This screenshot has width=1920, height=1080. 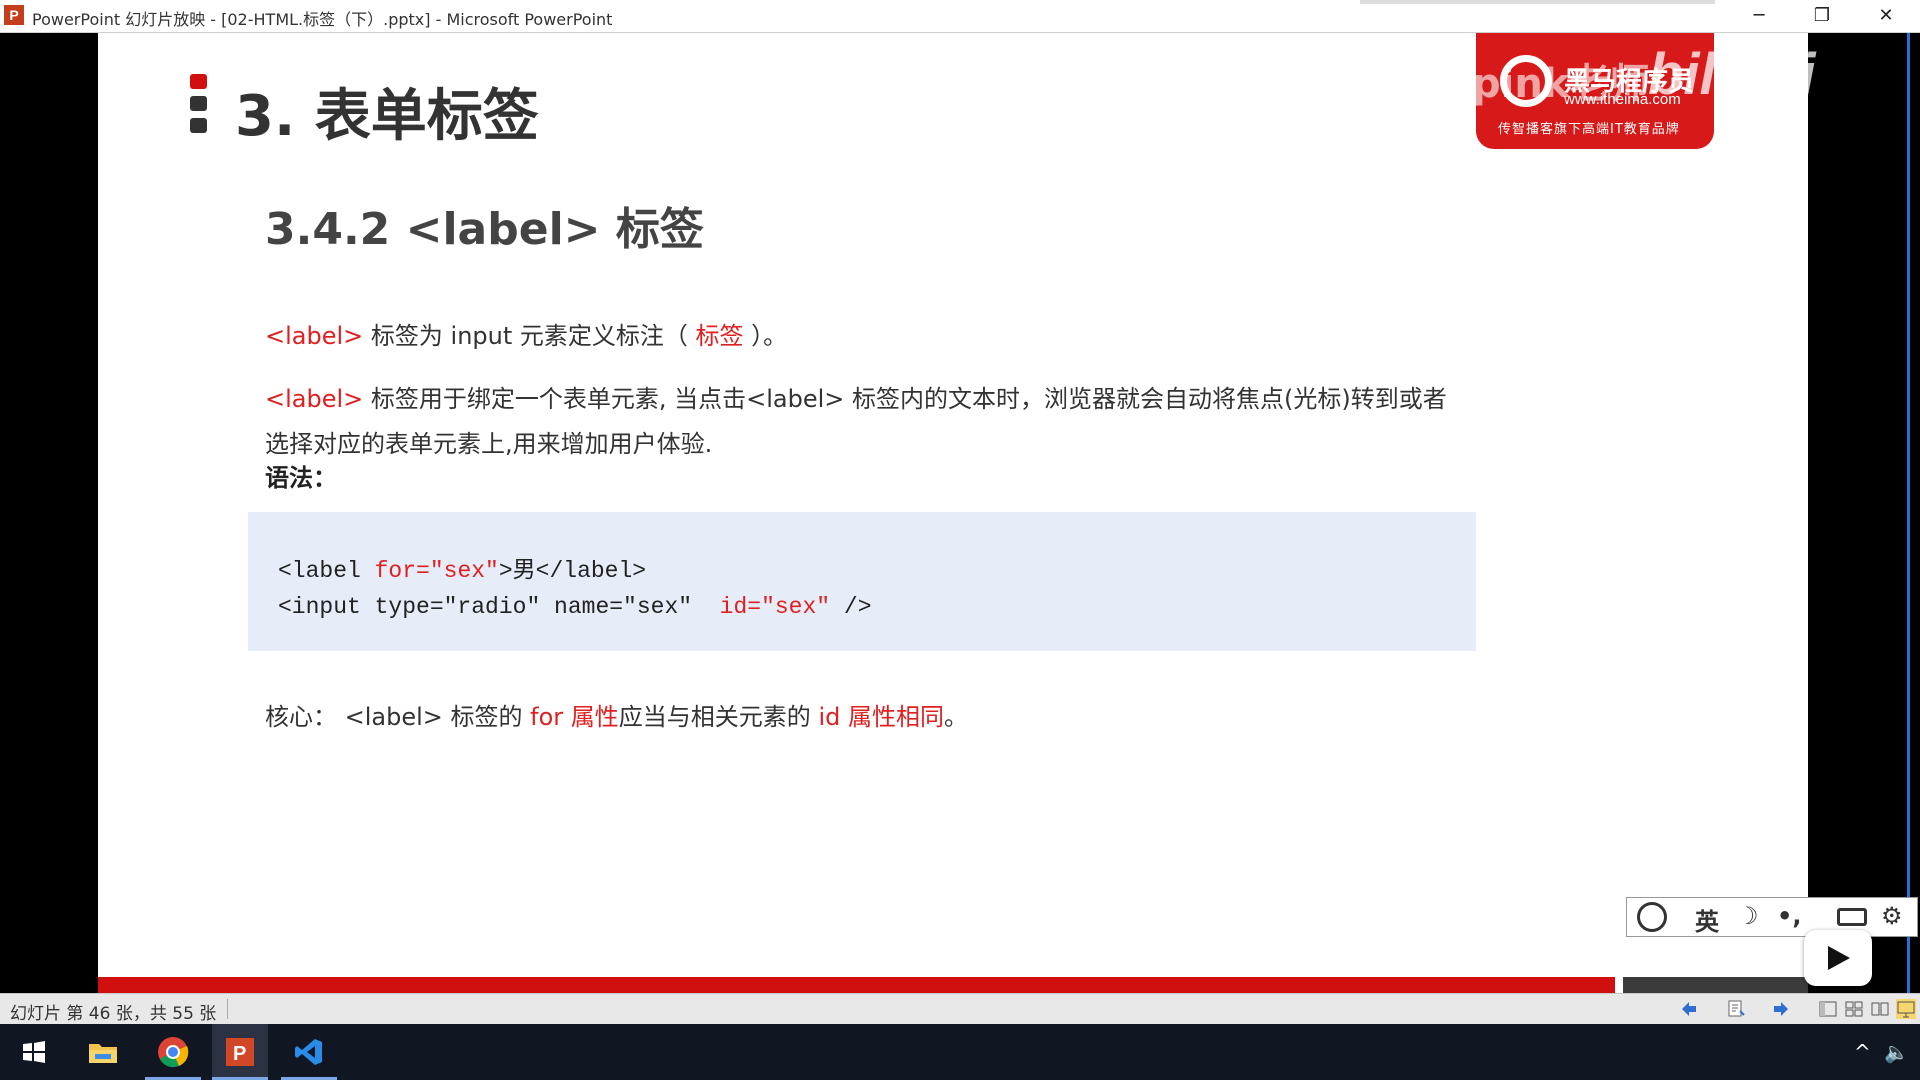 I want to click on volume-icon: 🔈, so click(x=1896, y=1052).